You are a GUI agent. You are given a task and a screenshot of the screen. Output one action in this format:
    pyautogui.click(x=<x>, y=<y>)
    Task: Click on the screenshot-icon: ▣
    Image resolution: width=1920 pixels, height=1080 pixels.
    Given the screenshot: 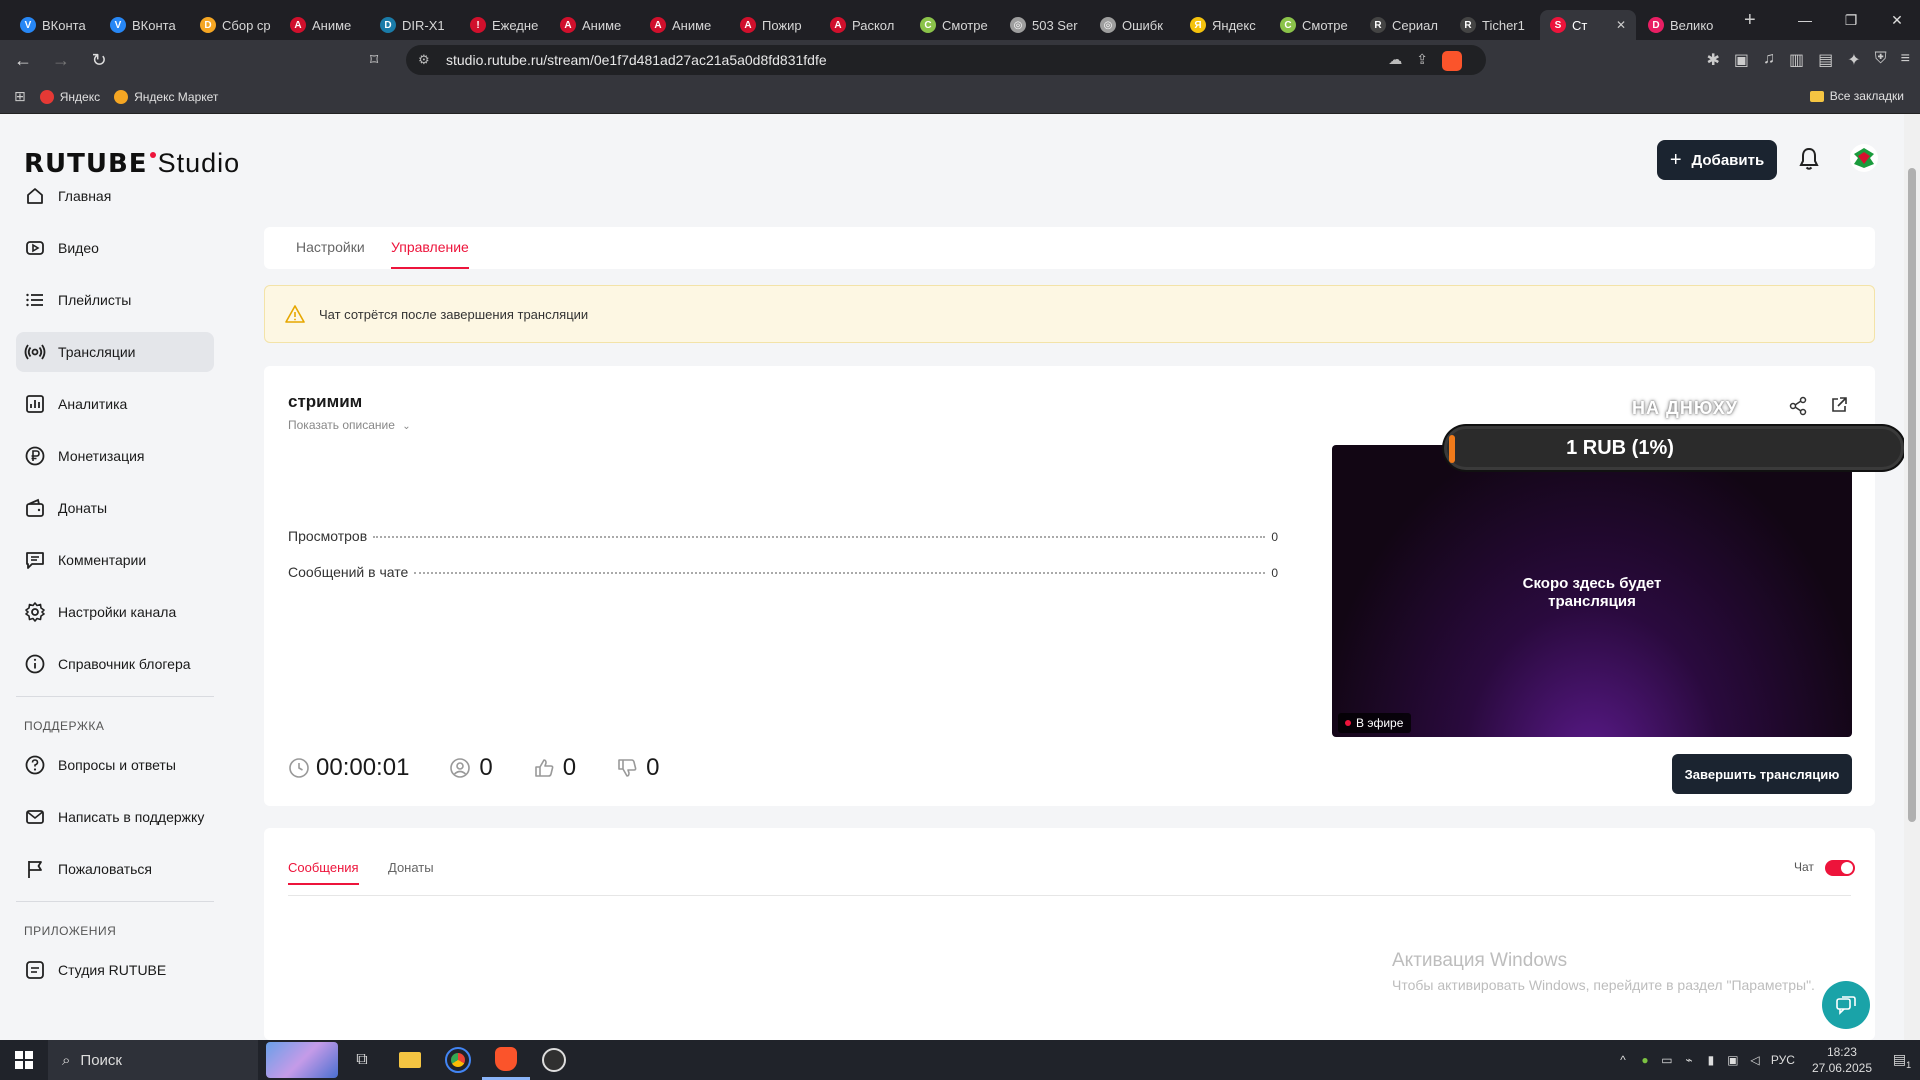 What is the action you would take?
    pyautogui.click(x=1741, y=60)
    